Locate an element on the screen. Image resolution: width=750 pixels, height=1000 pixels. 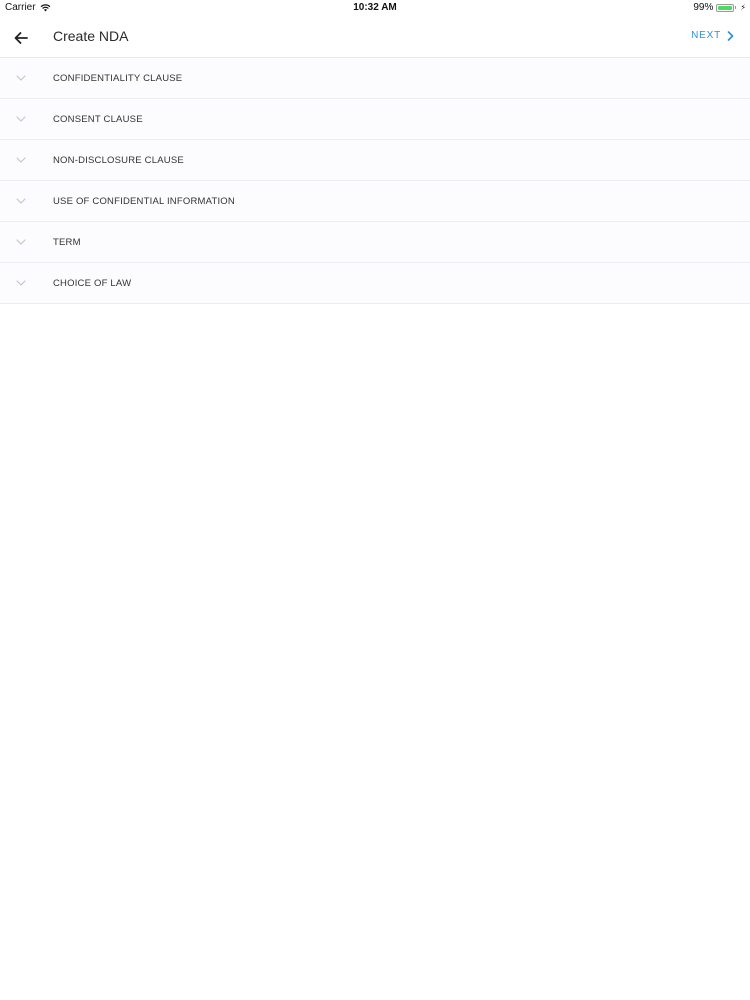
app-bar: Create NDA NEXT is located at coordinates (375, 37).